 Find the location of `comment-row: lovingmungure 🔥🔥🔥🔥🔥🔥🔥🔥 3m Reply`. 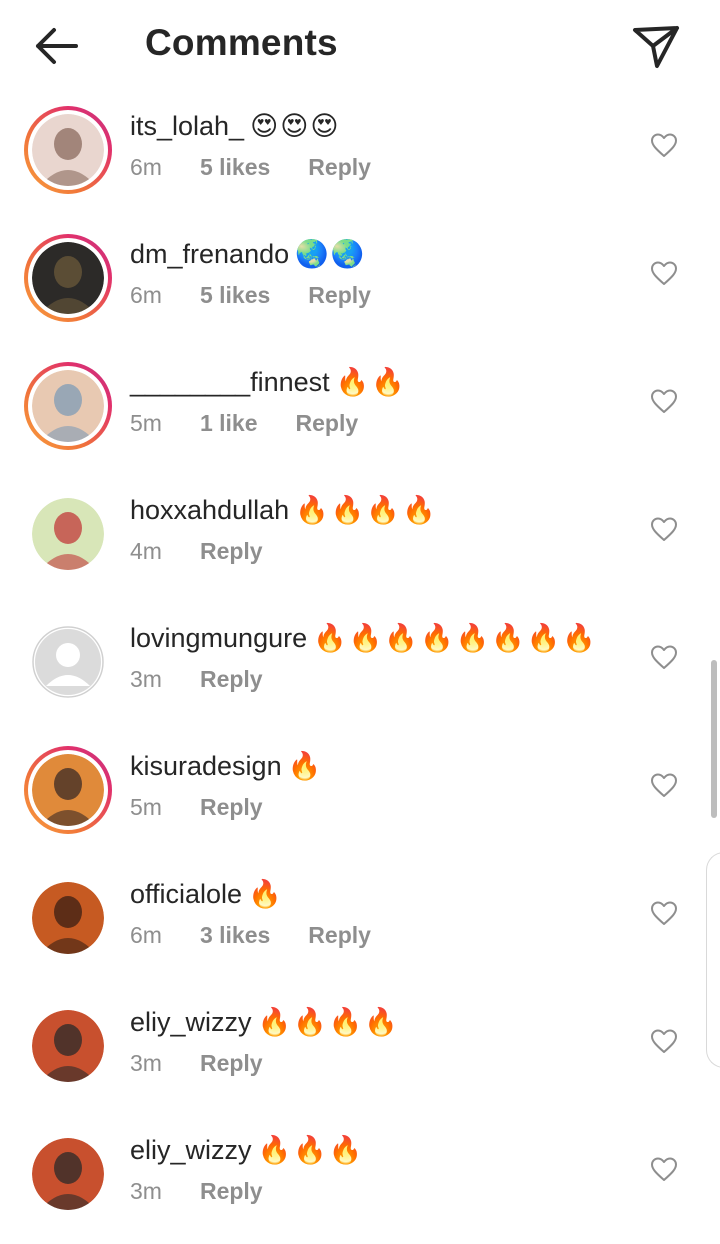

comment-row: lovingmungure 🔥🔥🔥🔥🔥🔥🔥🔥 3m Reply is located at coordinates (360, 668).